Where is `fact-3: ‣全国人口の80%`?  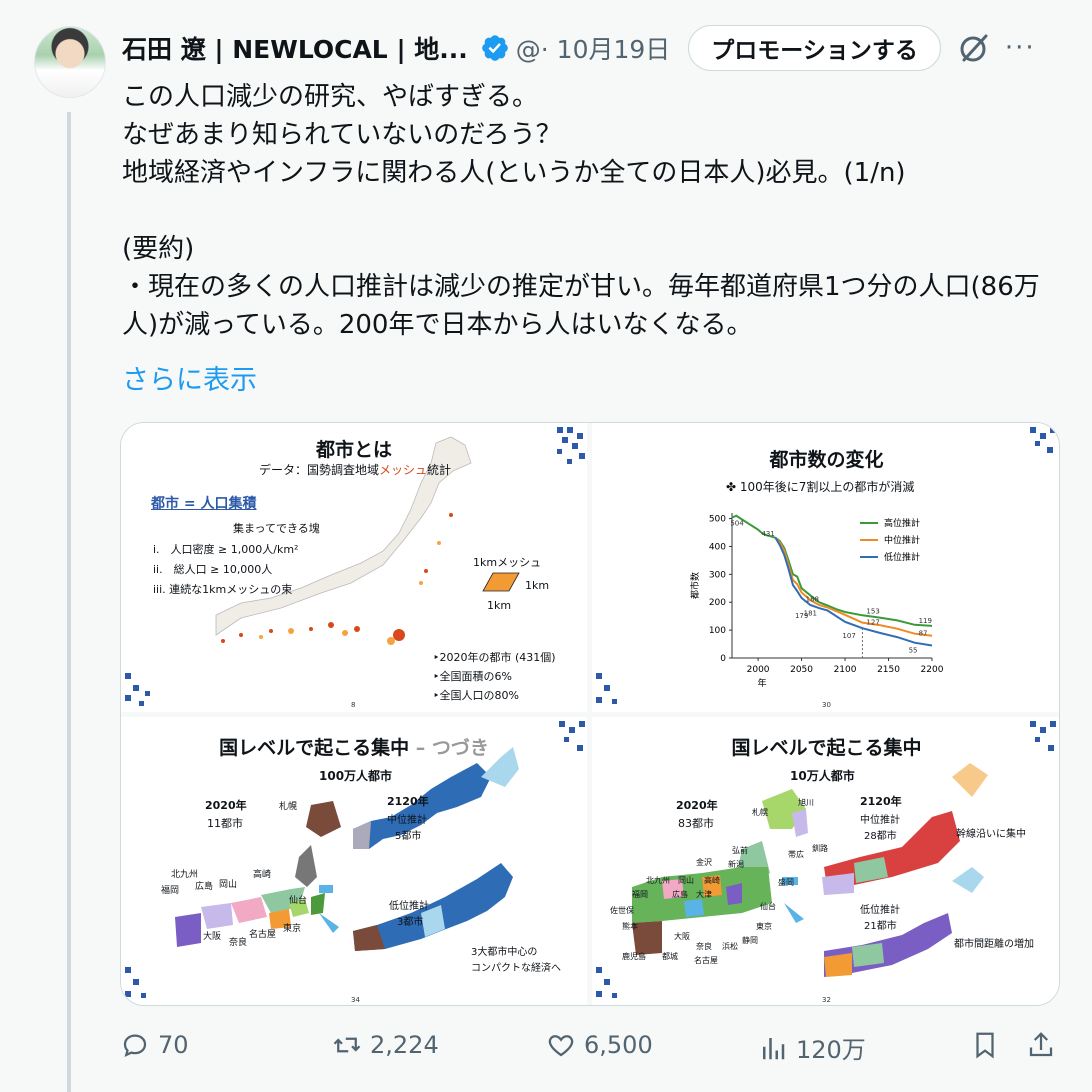
fact-3: ‣全国人口の80% is located at coordinates (476, 695).